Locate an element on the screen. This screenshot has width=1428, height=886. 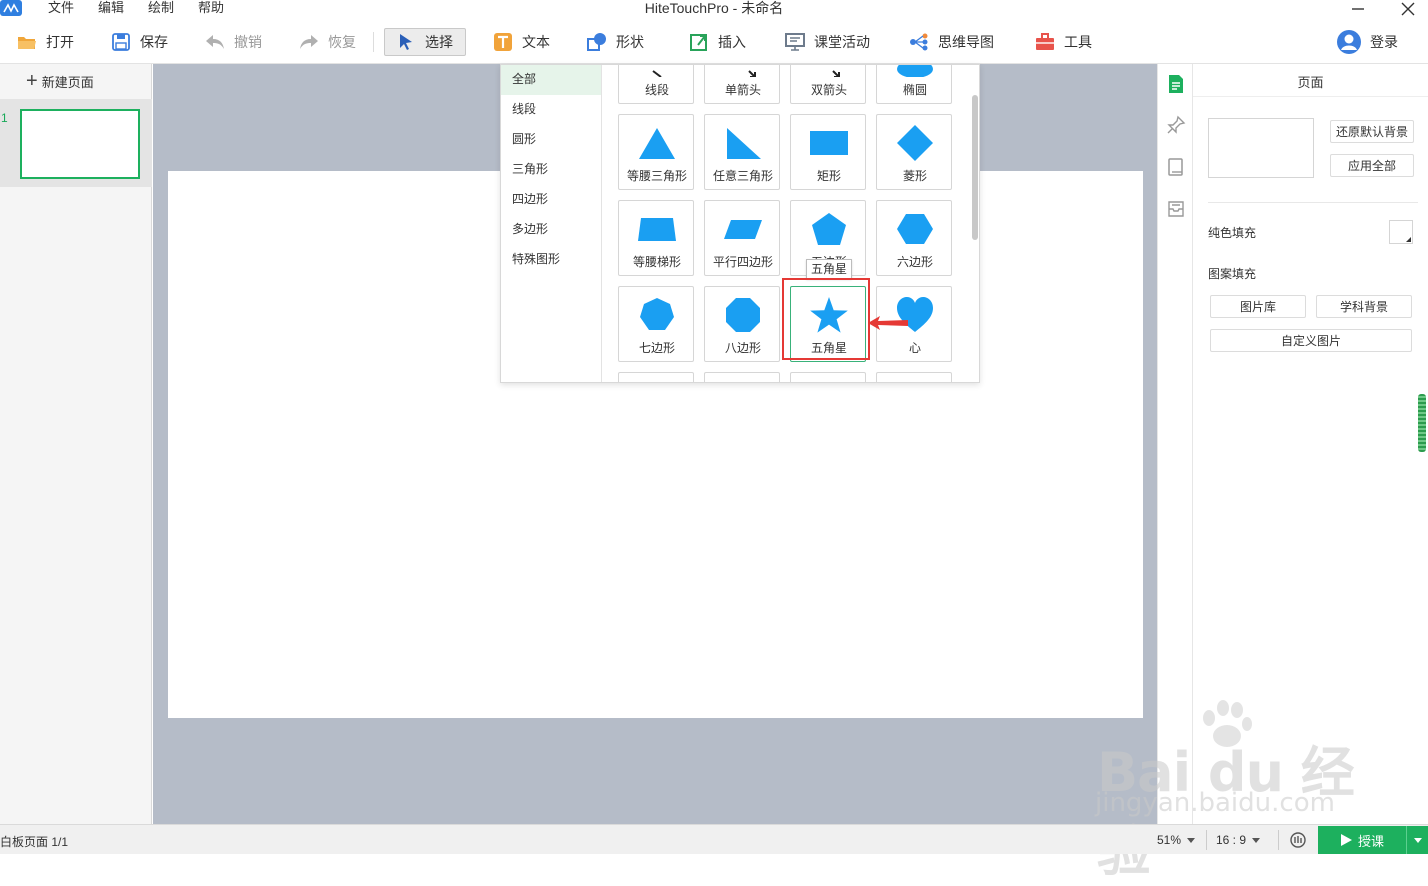
open-label: 打开 is located at coordinates (60, 42).